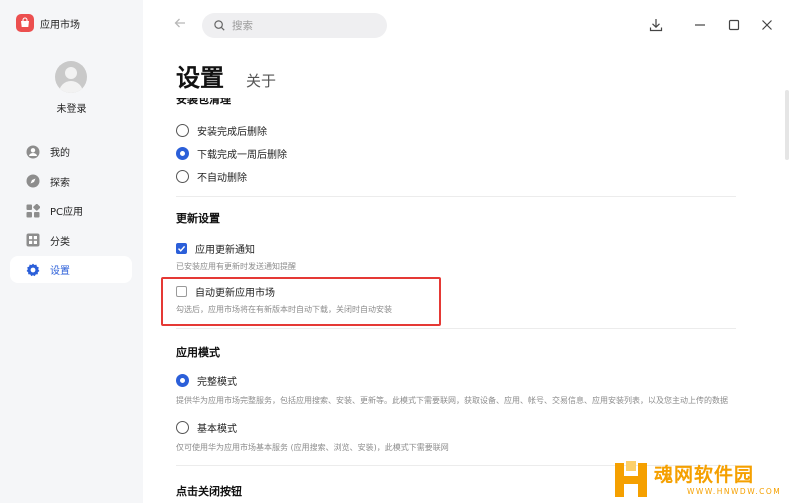 The image size is (800, 503). Describe the element at coordinates (67, 212) in the screenshot. I see `sidebar-item-label: PC应用` at that location.